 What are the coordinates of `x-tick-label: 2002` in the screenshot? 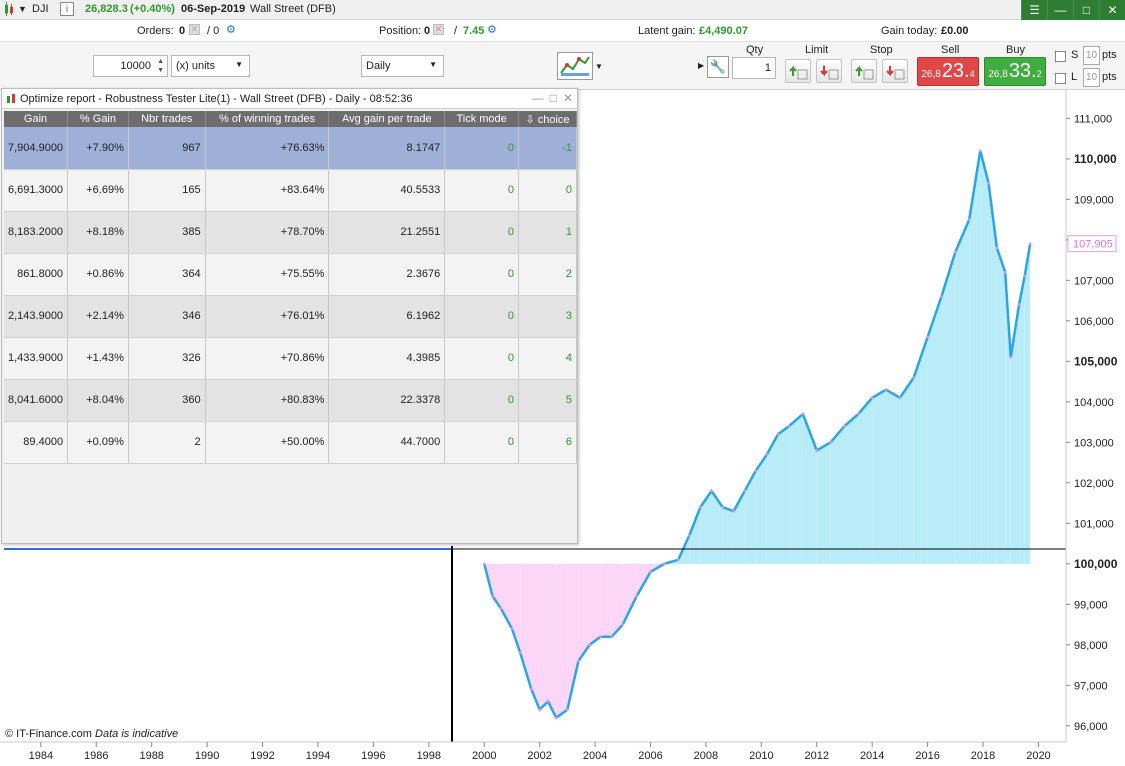 It's located at (539, 756).